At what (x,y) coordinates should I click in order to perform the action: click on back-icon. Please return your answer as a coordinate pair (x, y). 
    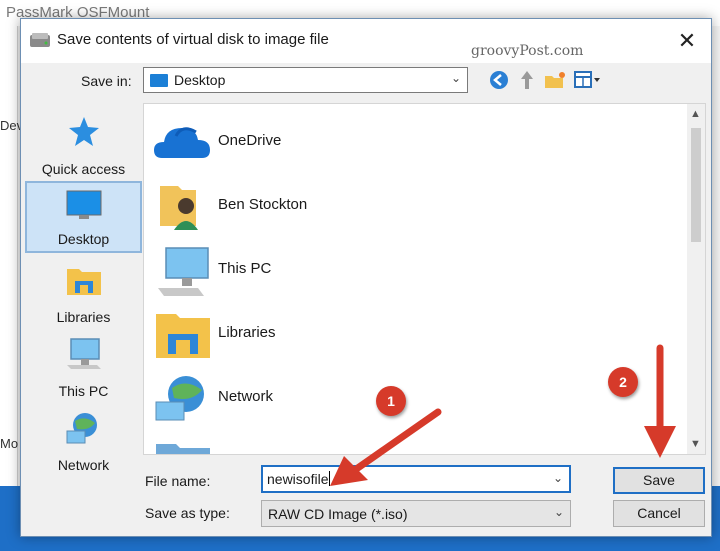
    Looking at the image, I should click on (499, 80).